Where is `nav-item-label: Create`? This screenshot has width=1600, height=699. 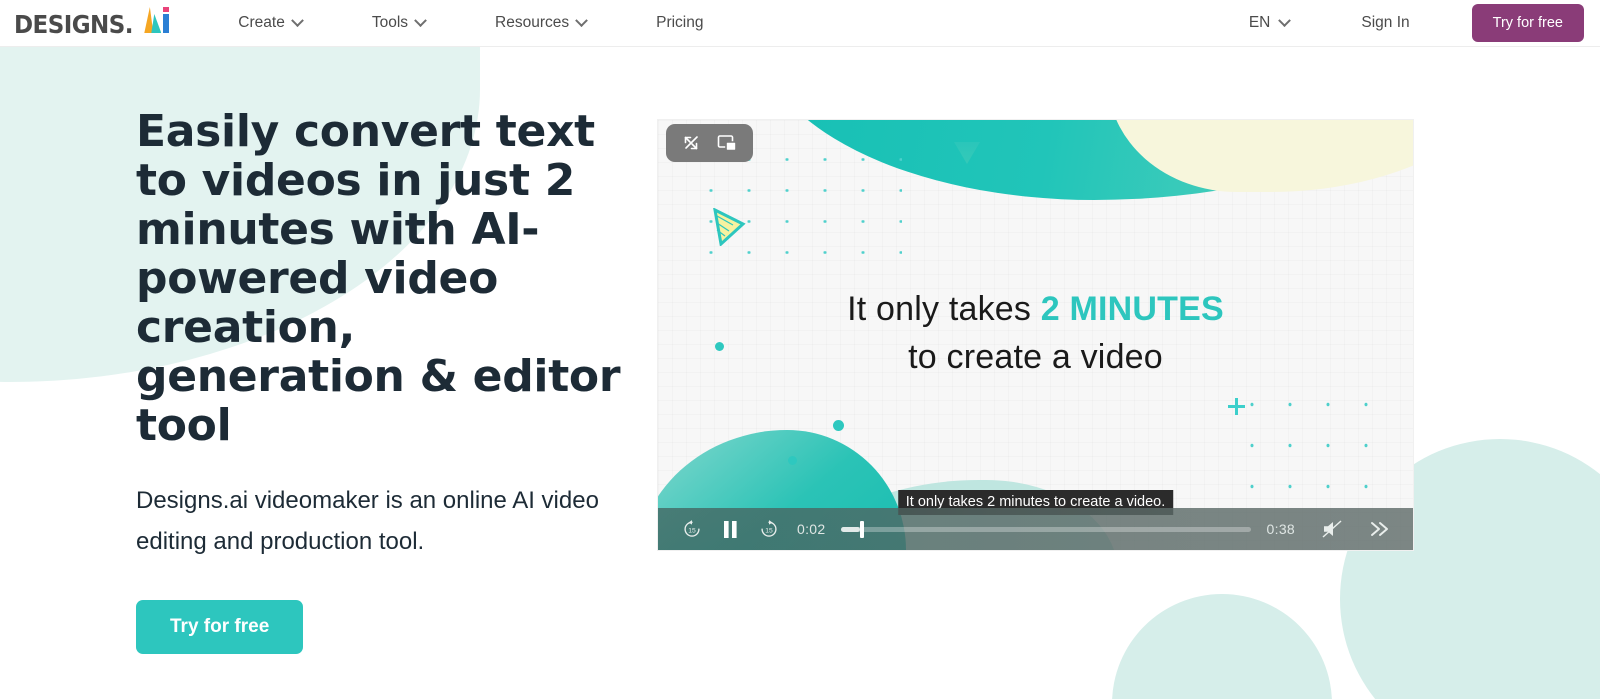
nav-item-label: Create is located at coordinates (261, 22).